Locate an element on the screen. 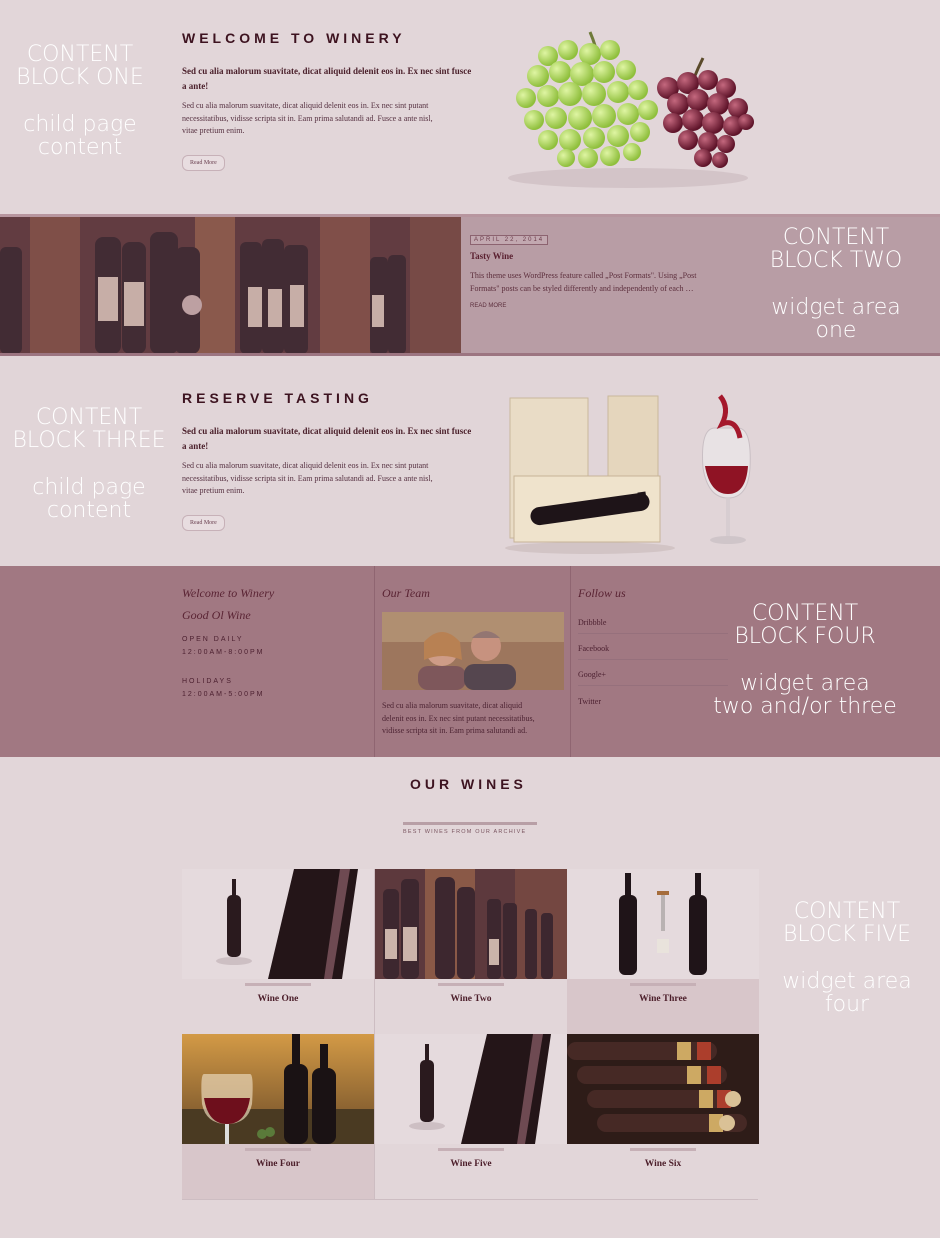 The height and width of the screenshot is (1238, 940). block-label-line: BLOCK ONE is located at coordinates (80, 77).